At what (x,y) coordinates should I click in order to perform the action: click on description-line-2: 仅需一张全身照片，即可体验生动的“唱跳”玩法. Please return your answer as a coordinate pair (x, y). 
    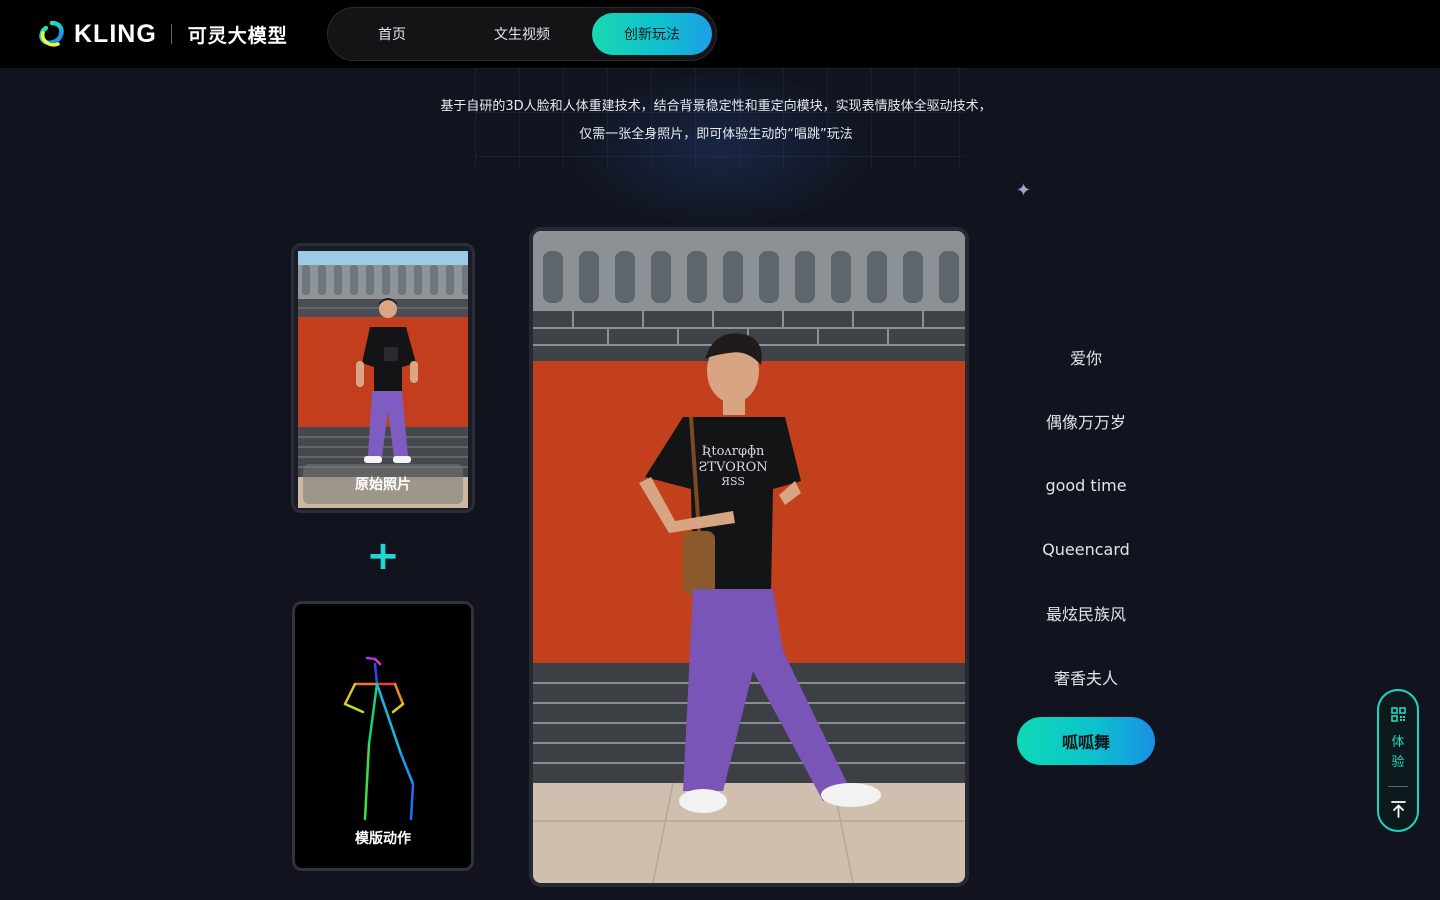
    Looking at the image, I should click on (716, 134).